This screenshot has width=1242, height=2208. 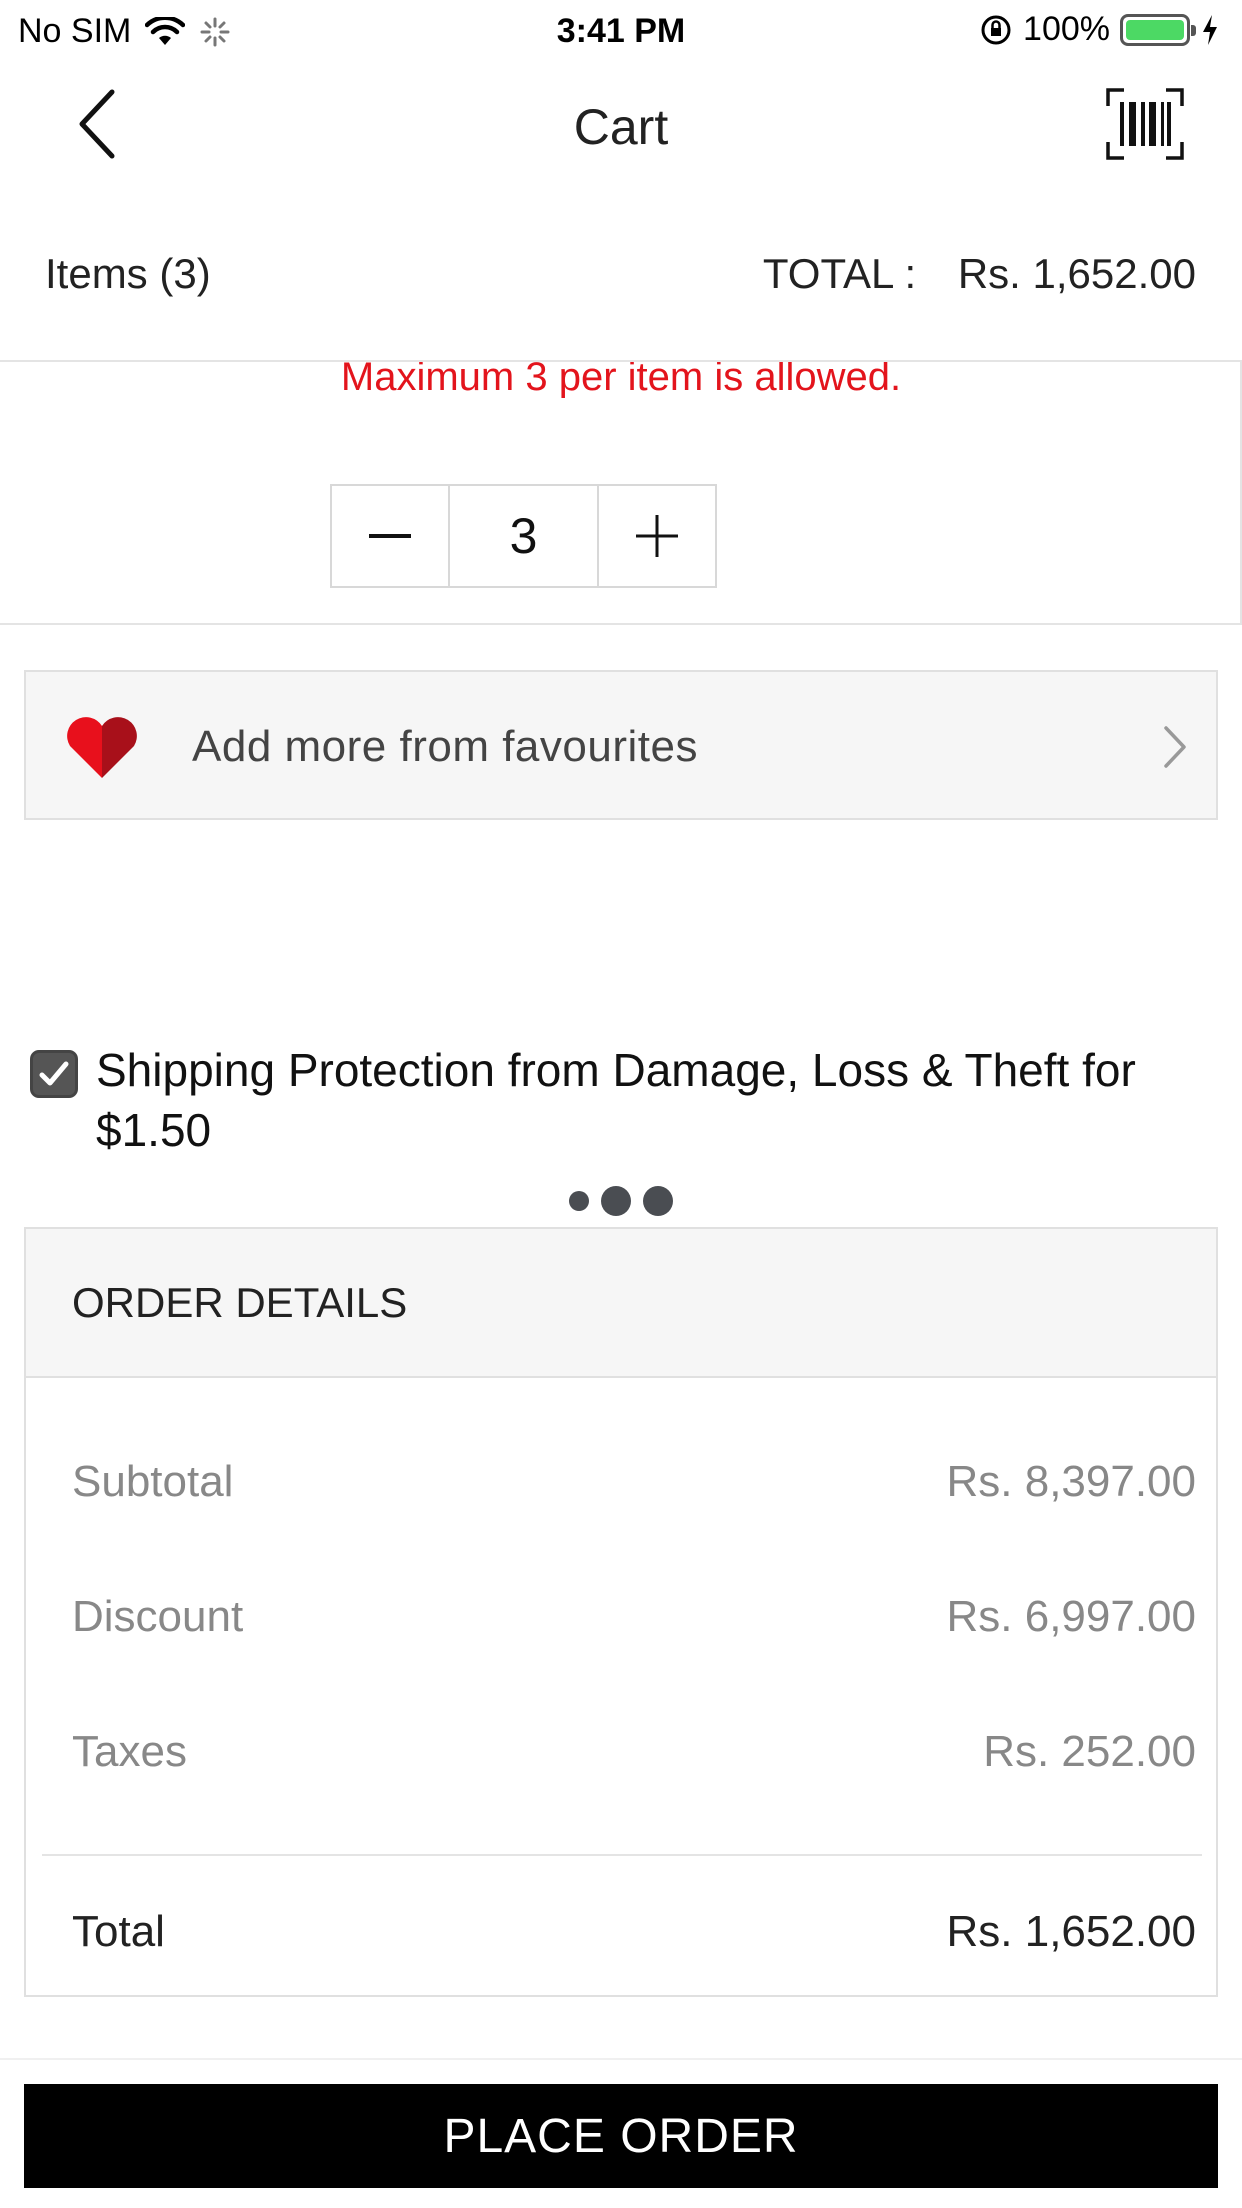 I want to click on taxes-row: Taxes Rs. 252.00, so click(x=634, y=1752).